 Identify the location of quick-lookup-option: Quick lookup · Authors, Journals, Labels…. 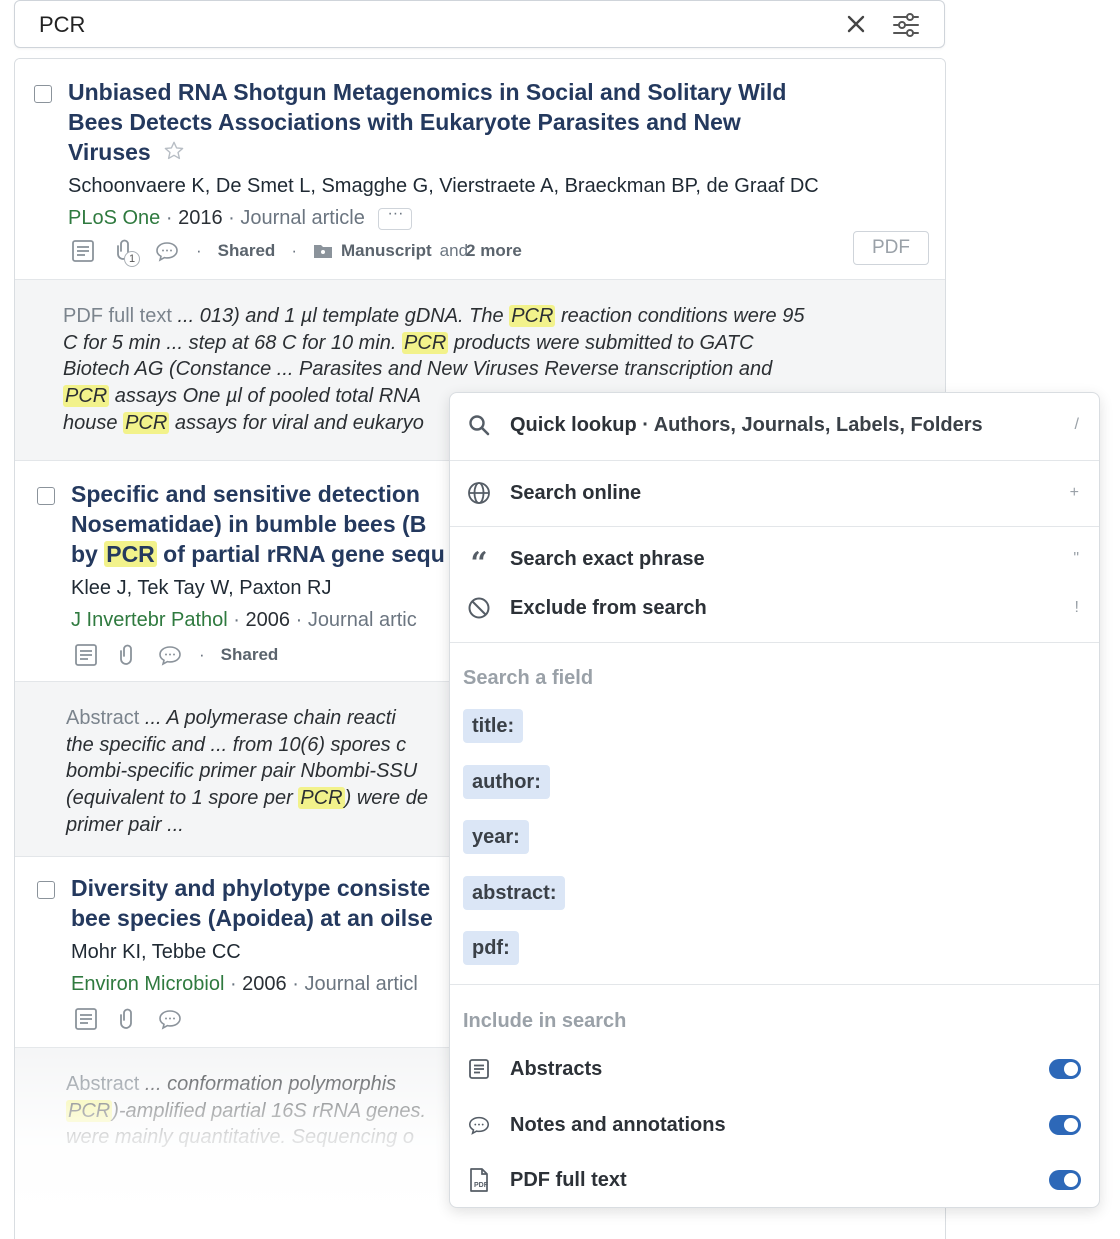
(774, 425).